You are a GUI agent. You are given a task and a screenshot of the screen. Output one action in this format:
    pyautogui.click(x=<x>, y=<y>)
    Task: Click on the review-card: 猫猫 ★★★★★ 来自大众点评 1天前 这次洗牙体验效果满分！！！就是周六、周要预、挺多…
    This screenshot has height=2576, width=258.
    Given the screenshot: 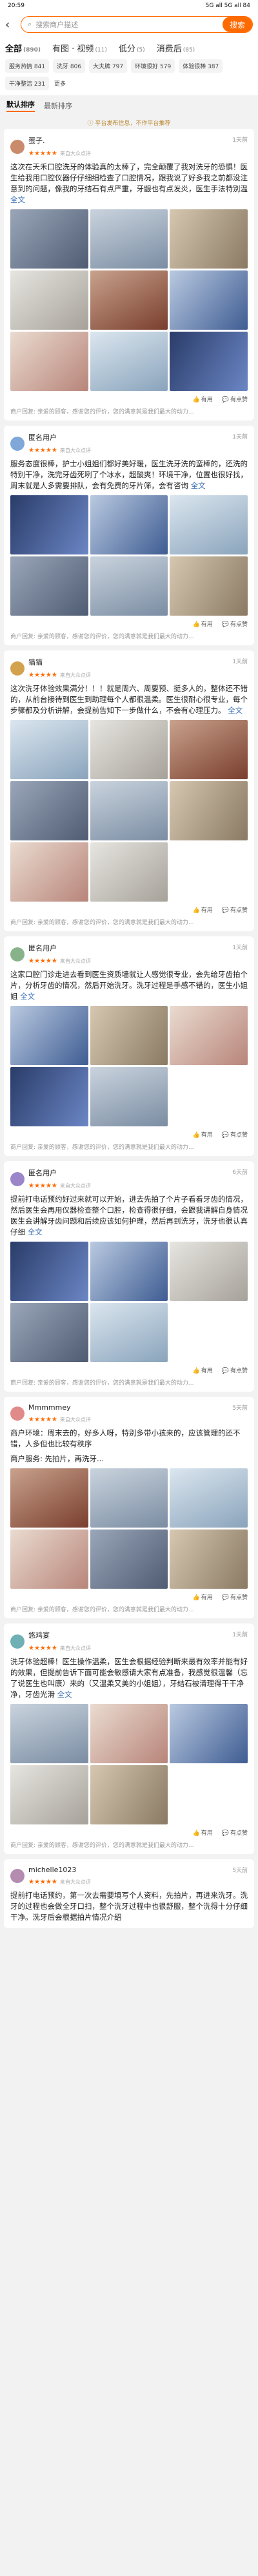 What is the action you would take?
    pyautogui.click(x=129, y=790)
    